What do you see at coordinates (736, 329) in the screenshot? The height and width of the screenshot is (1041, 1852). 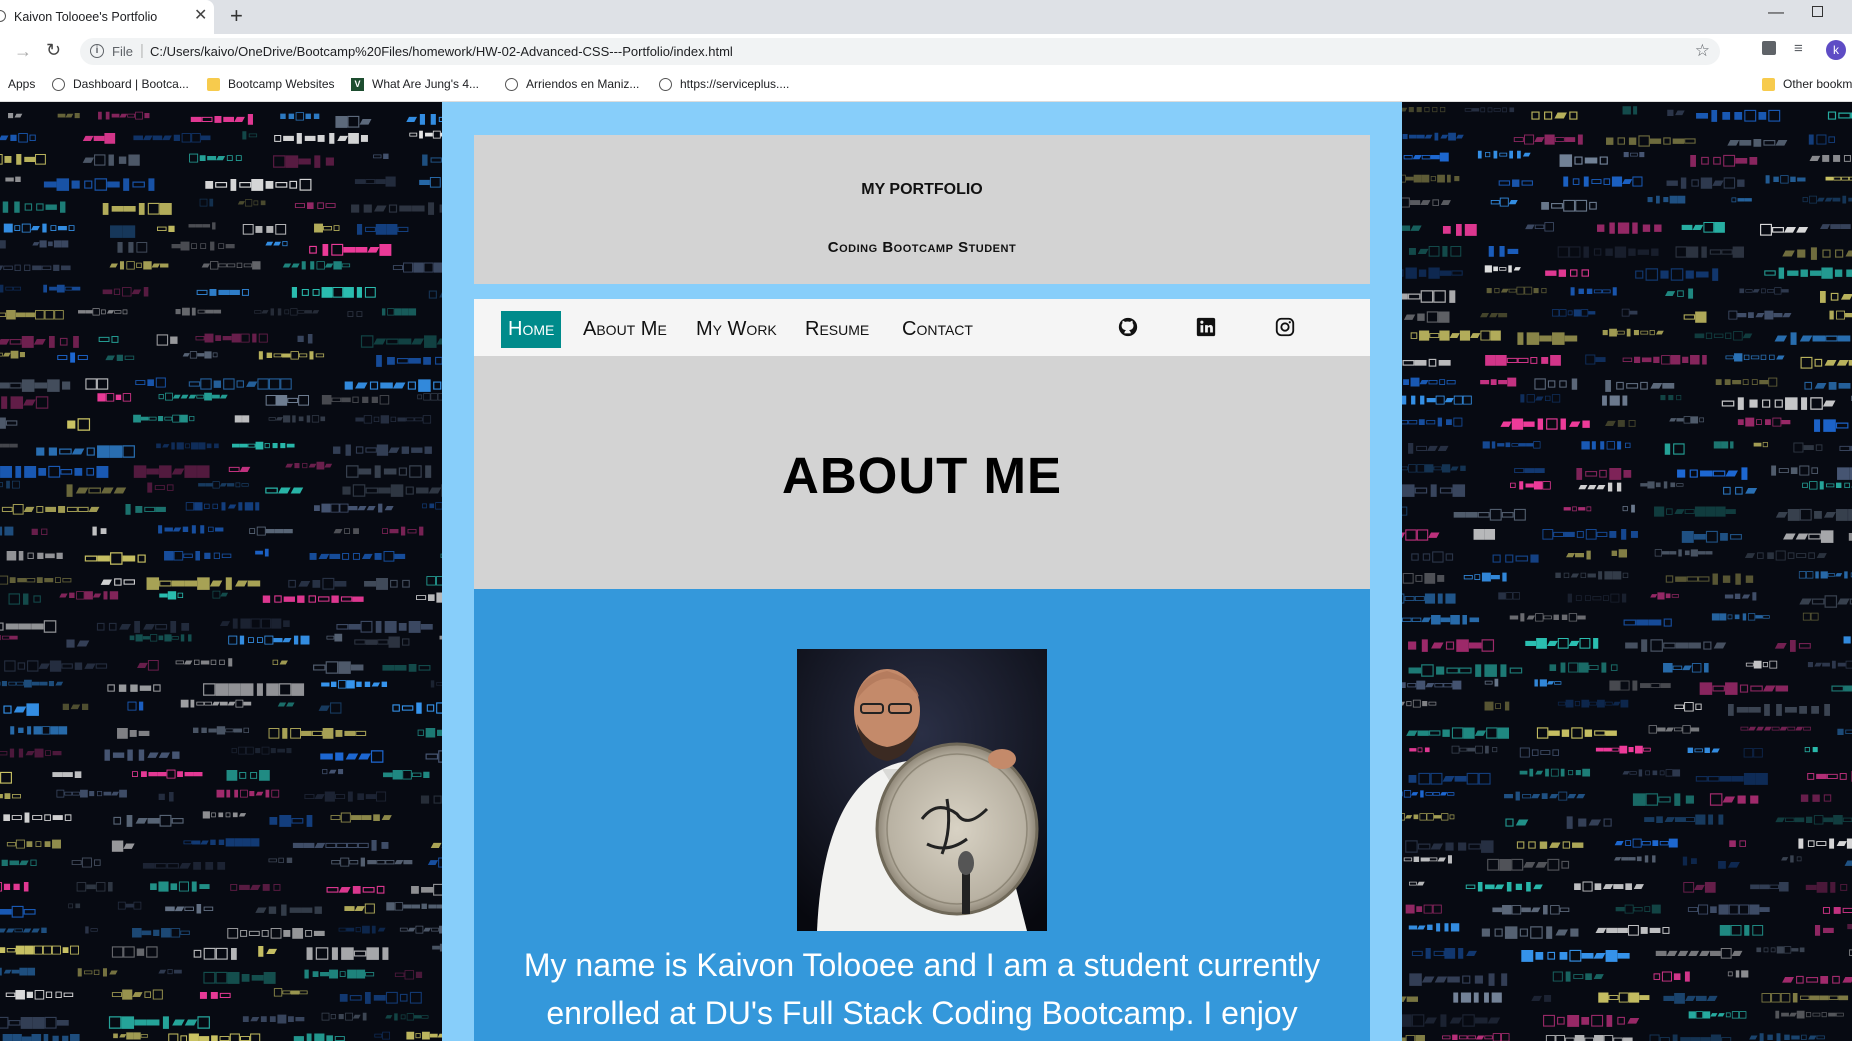 I see `nav-my-work: My Work` at bounding box center [736, 329].